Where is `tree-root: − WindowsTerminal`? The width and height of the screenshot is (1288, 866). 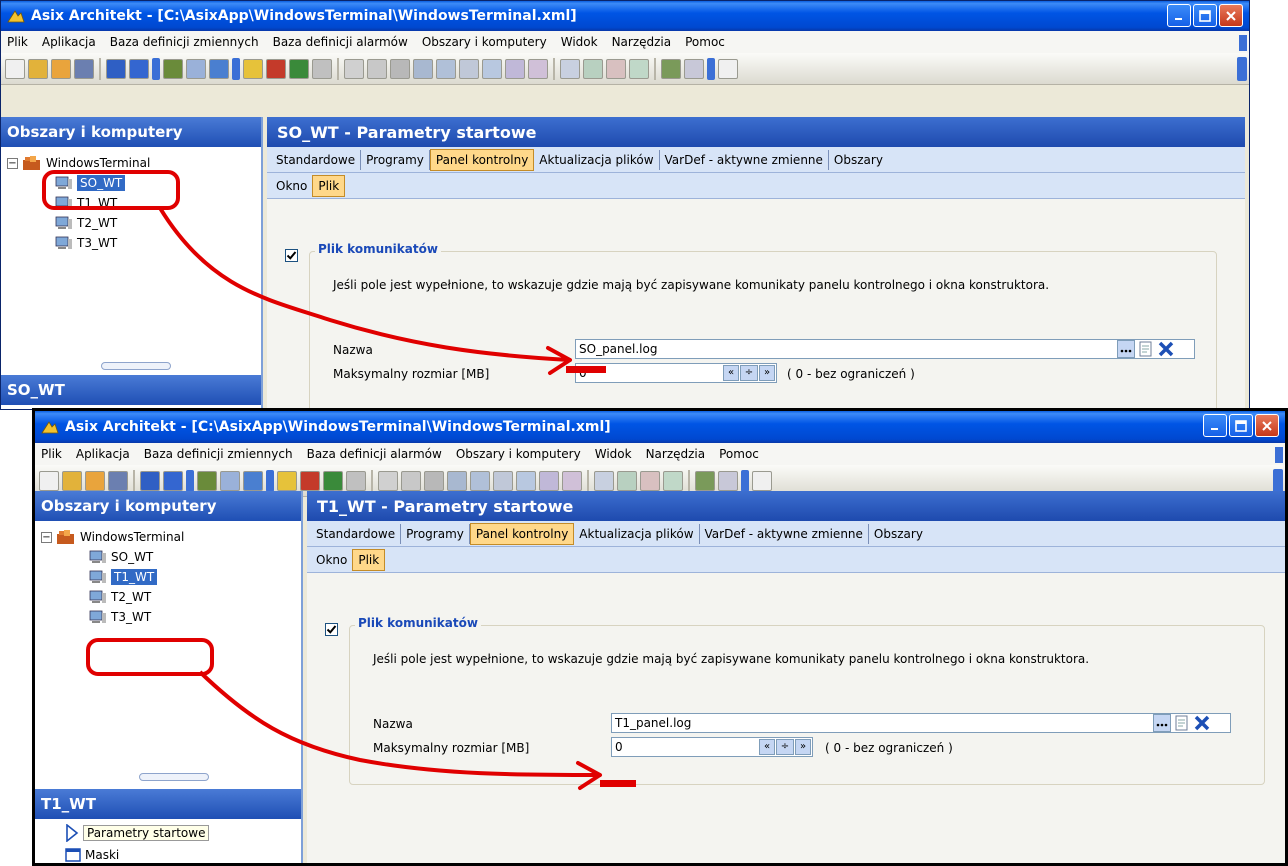
tree-root: − WindowsTerminal is located at coordinates (171, 537).